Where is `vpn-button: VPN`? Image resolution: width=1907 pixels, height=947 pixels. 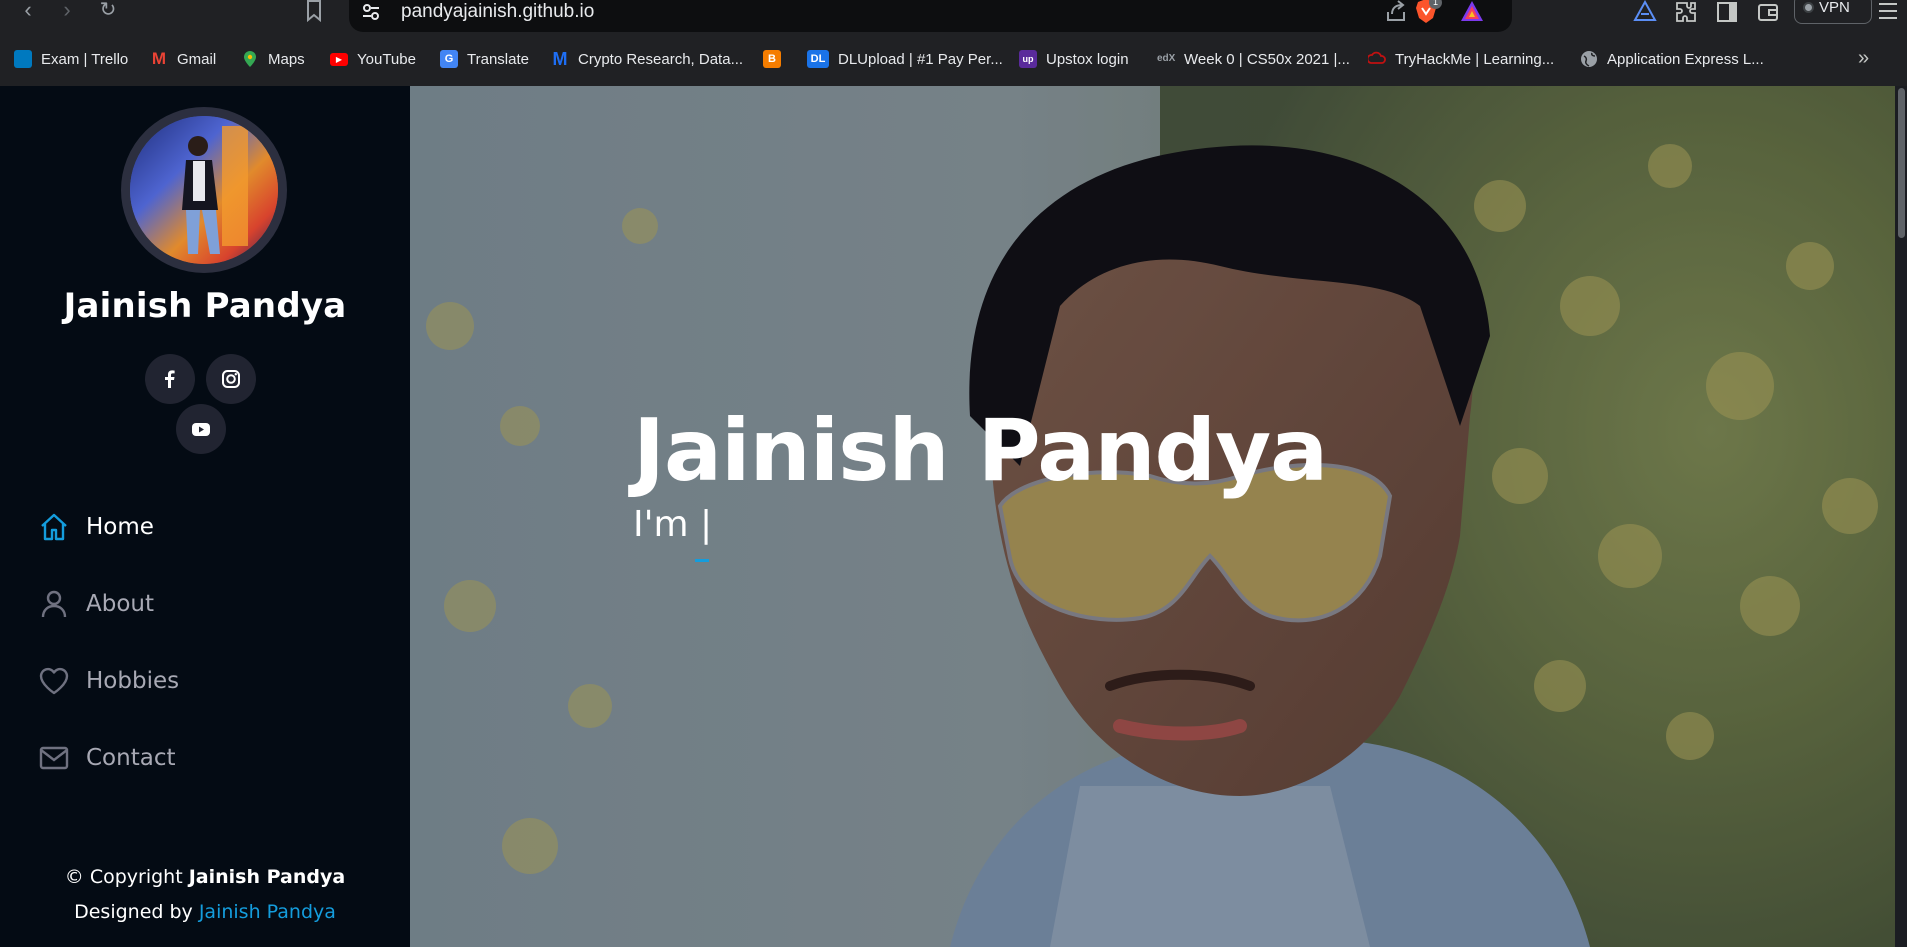
vpn-button: VPN is located at coordinates (1833, 12).